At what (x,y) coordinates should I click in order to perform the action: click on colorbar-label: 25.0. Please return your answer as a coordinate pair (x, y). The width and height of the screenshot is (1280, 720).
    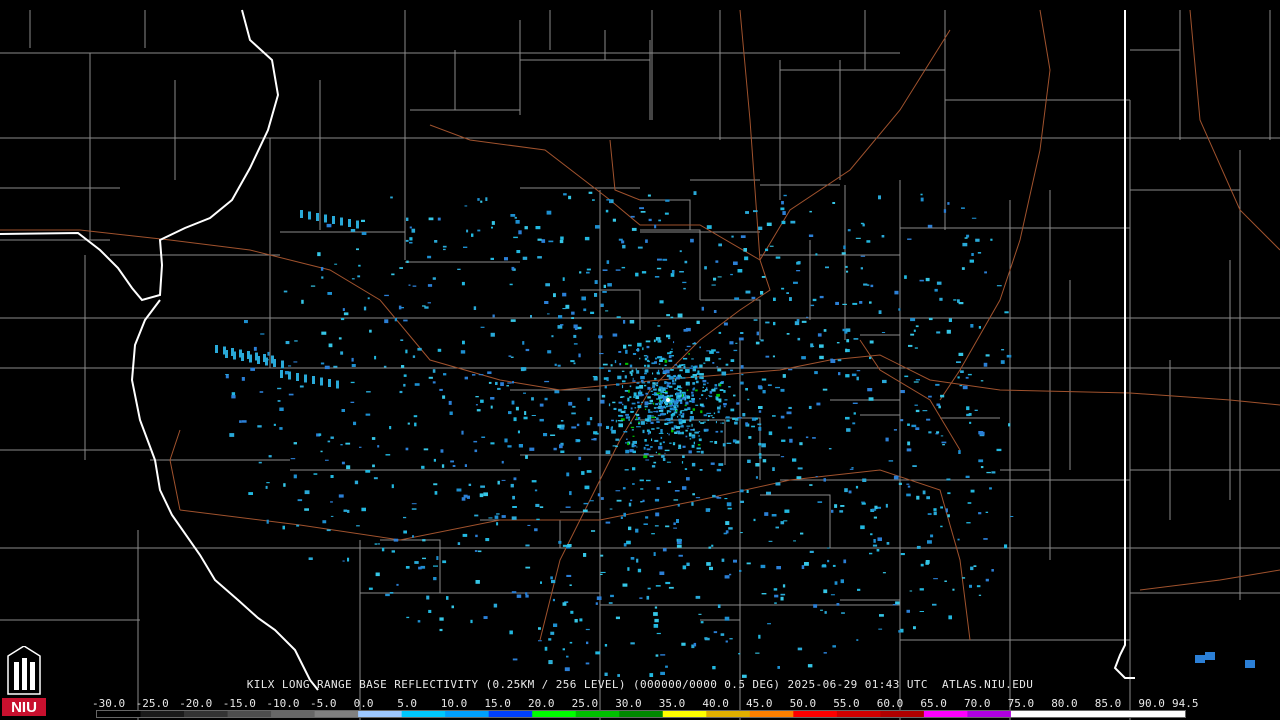
    Looking at the image, I should click on (585, 703).